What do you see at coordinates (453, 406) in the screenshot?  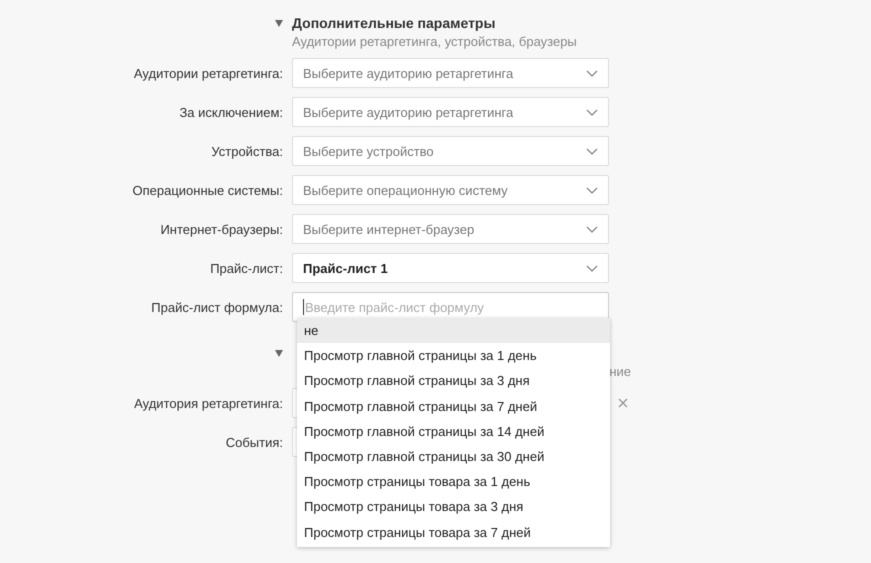 I see `dropdown-option: Просмотр главной страницы за 7 дней` at bounding box center [453, 406].